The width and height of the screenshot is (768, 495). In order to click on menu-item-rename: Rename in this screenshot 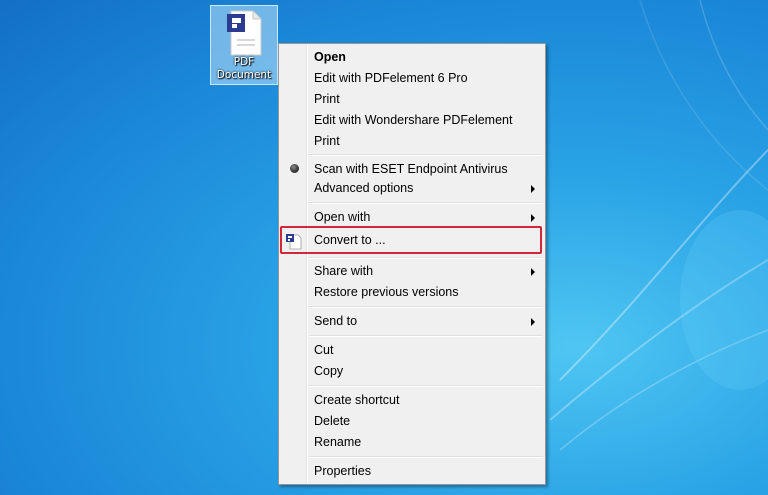, I will do `click(412, 442)`.